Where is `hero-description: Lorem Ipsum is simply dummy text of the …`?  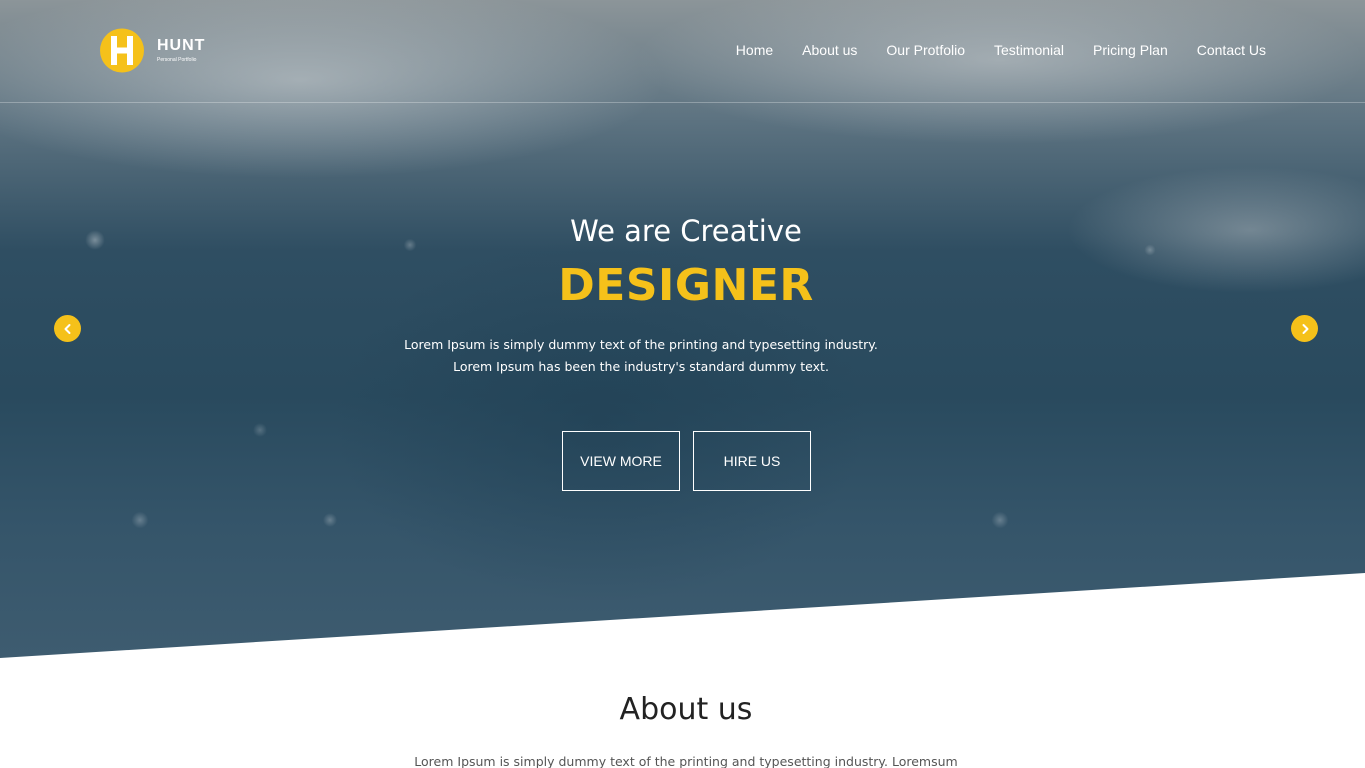 hero-description: Lorem Ipsum is simply dummy text of the … is located at coordinates (641, 355).